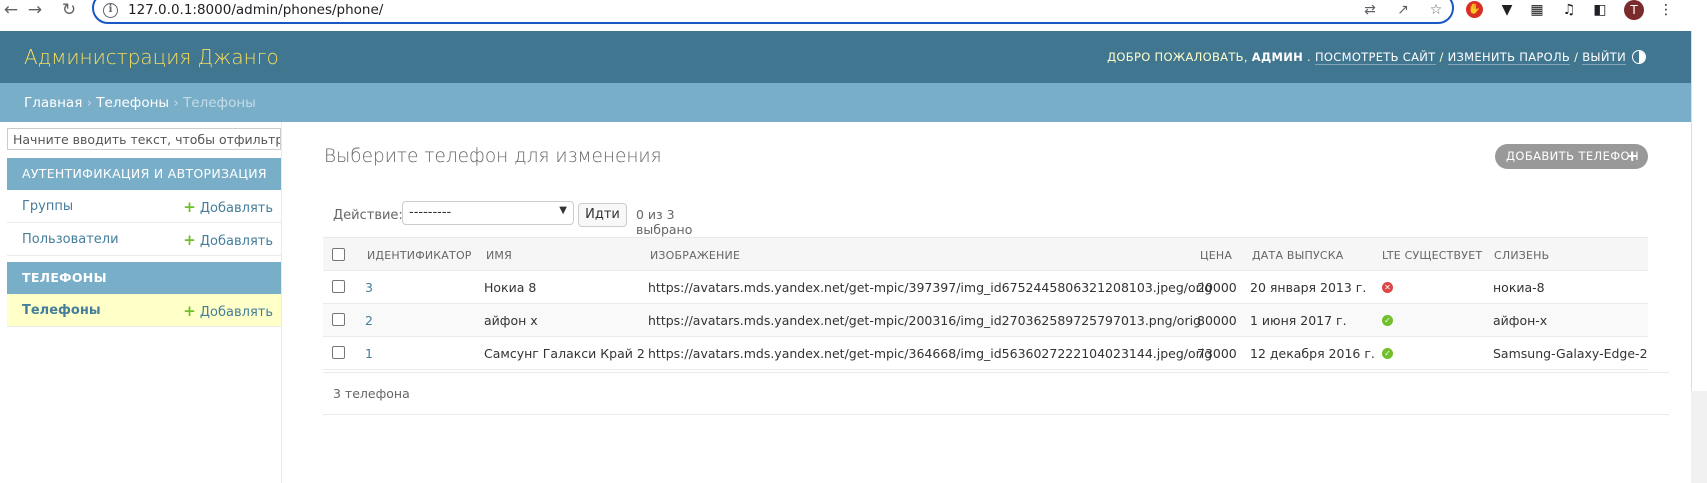 Image resolution: width=1707 pixels, height=483 pixels. I want to click on column-header-slug: Слизень, so click(1521, 255).